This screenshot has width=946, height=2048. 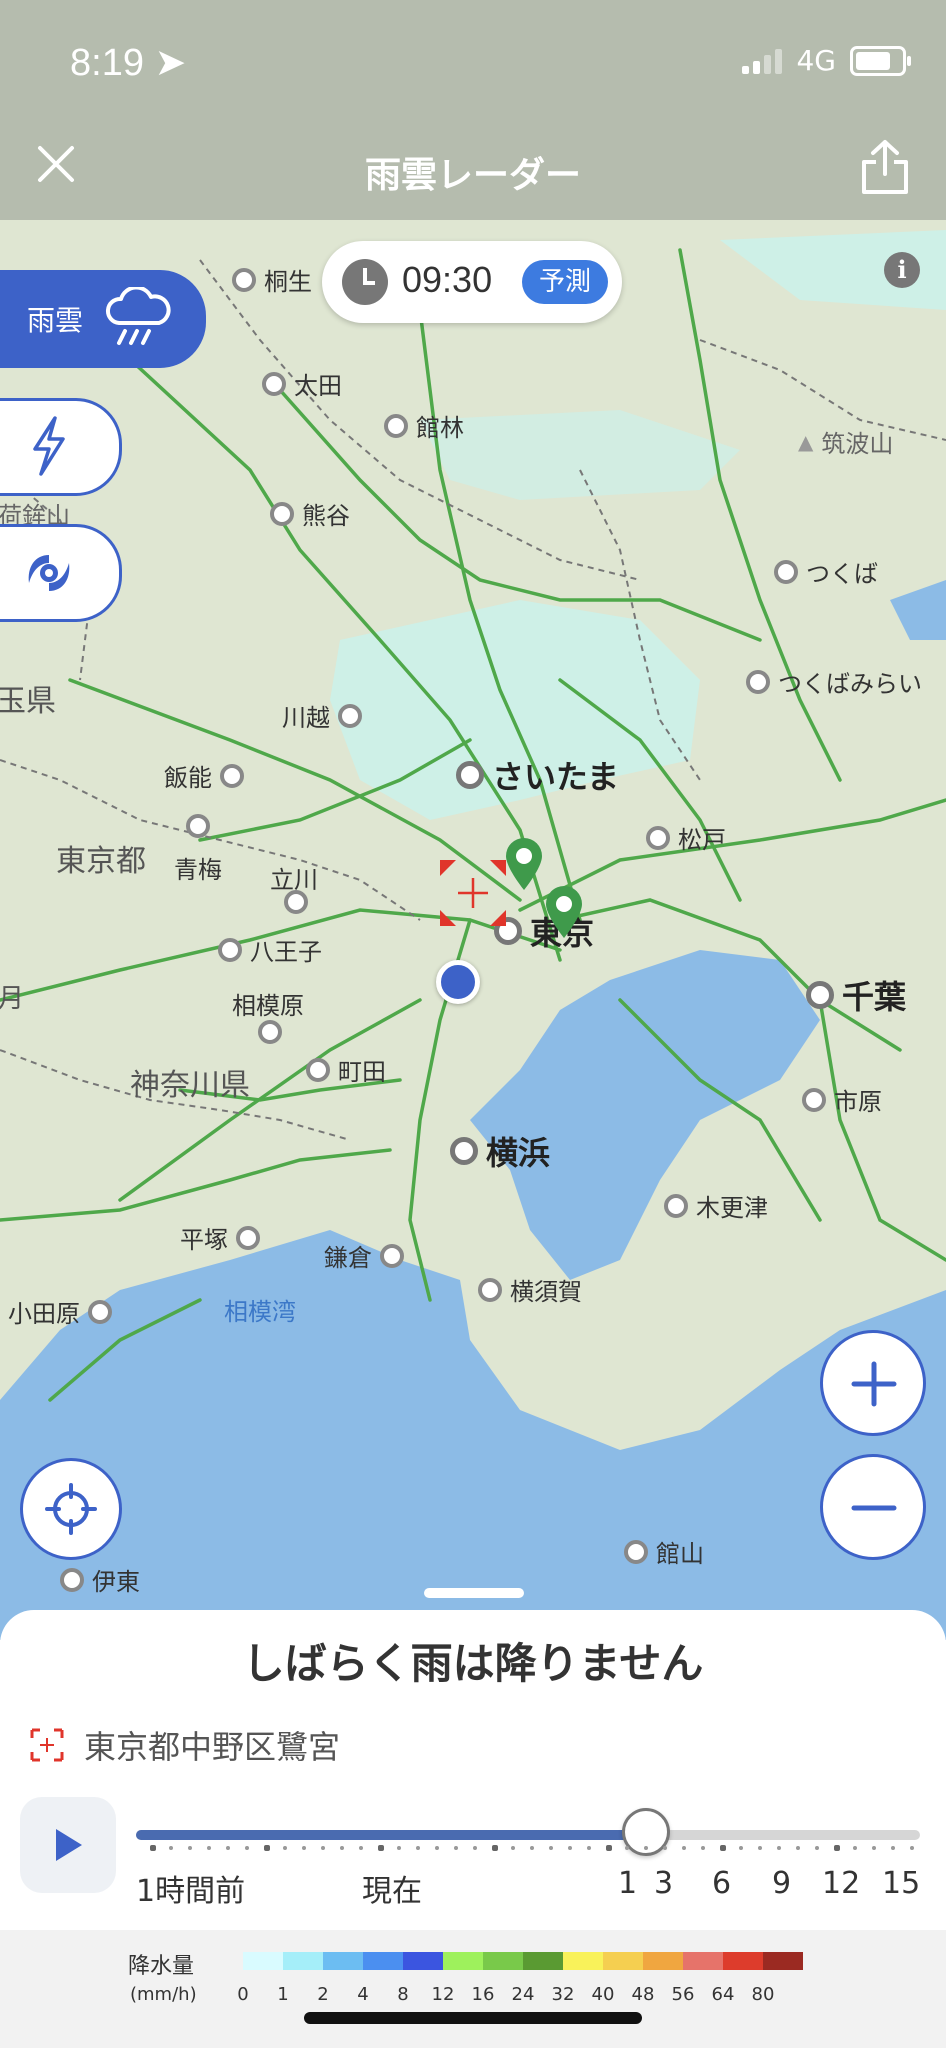 What do you see at coordinates (563, 1994) in the screenshot?
I see `legend-value: 32` at bounding box center [563, 1994].